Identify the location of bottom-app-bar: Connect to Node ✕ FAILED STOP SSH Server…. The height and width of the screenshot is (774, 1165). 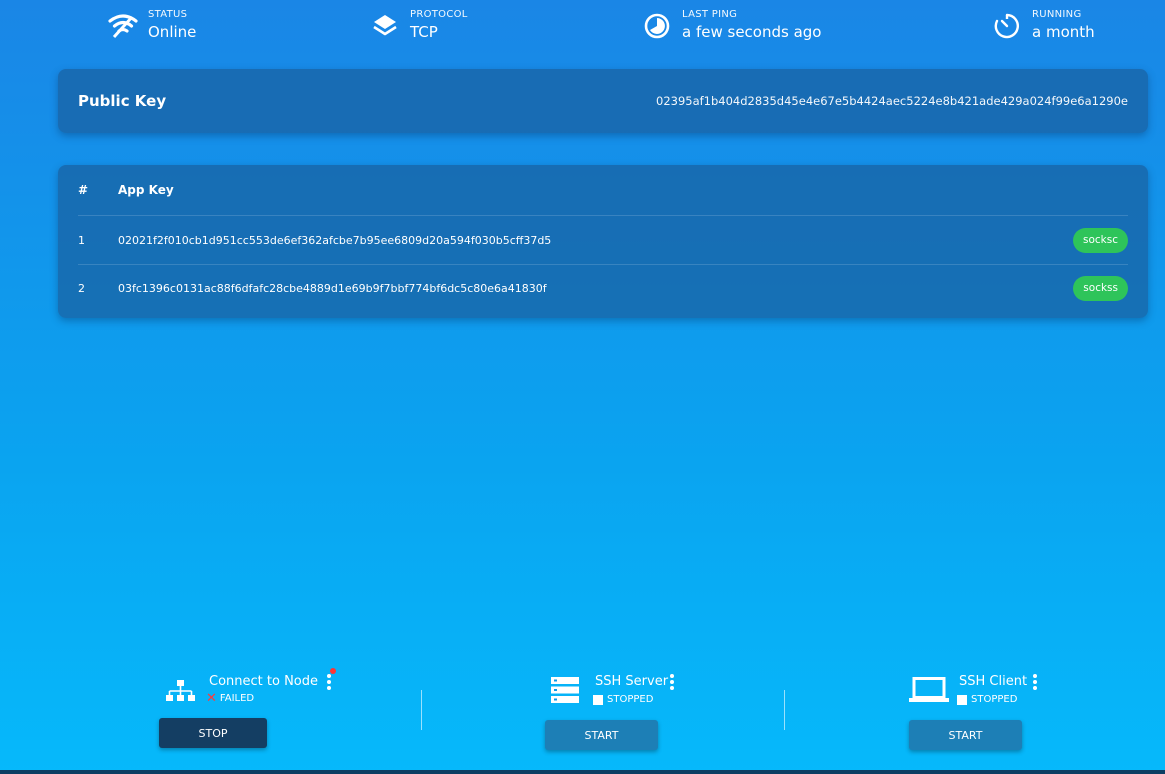
(582, 715).